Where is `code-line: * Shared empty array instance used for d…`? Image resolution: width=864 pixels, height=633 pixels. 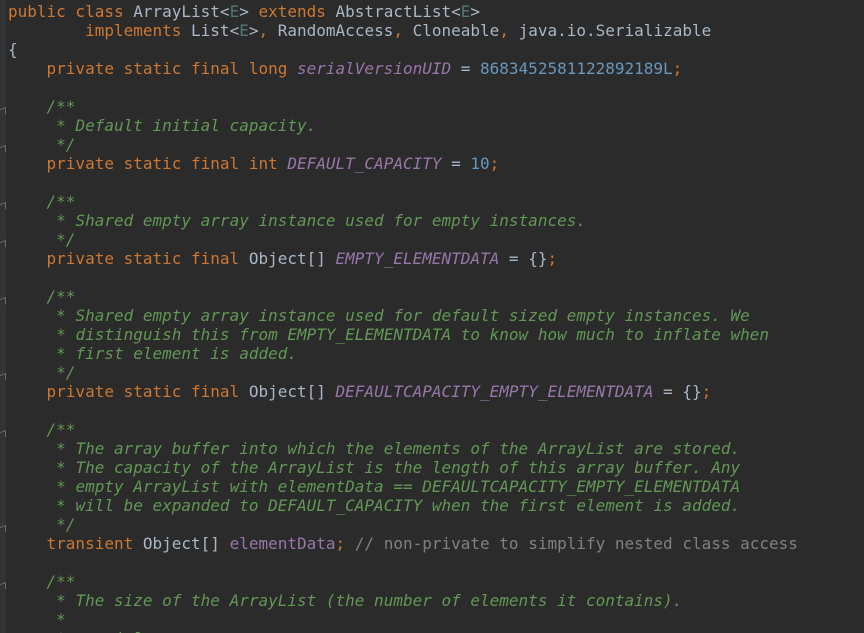
code-line: * Shared empty array instance used for d… is located at coordinates (403, 315).